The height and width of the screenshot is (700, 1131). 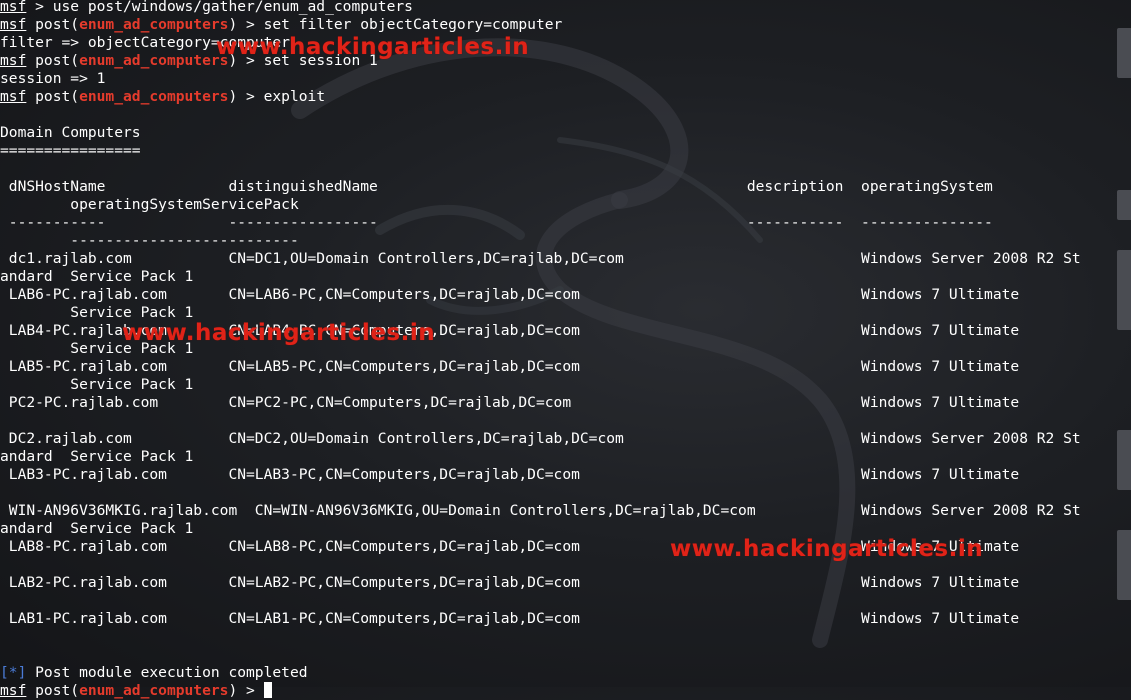 What do you see at coordinates (167, 672) in the screenshot?
I see `line-text: Post module execution completed` at bounding box center [167, 672].